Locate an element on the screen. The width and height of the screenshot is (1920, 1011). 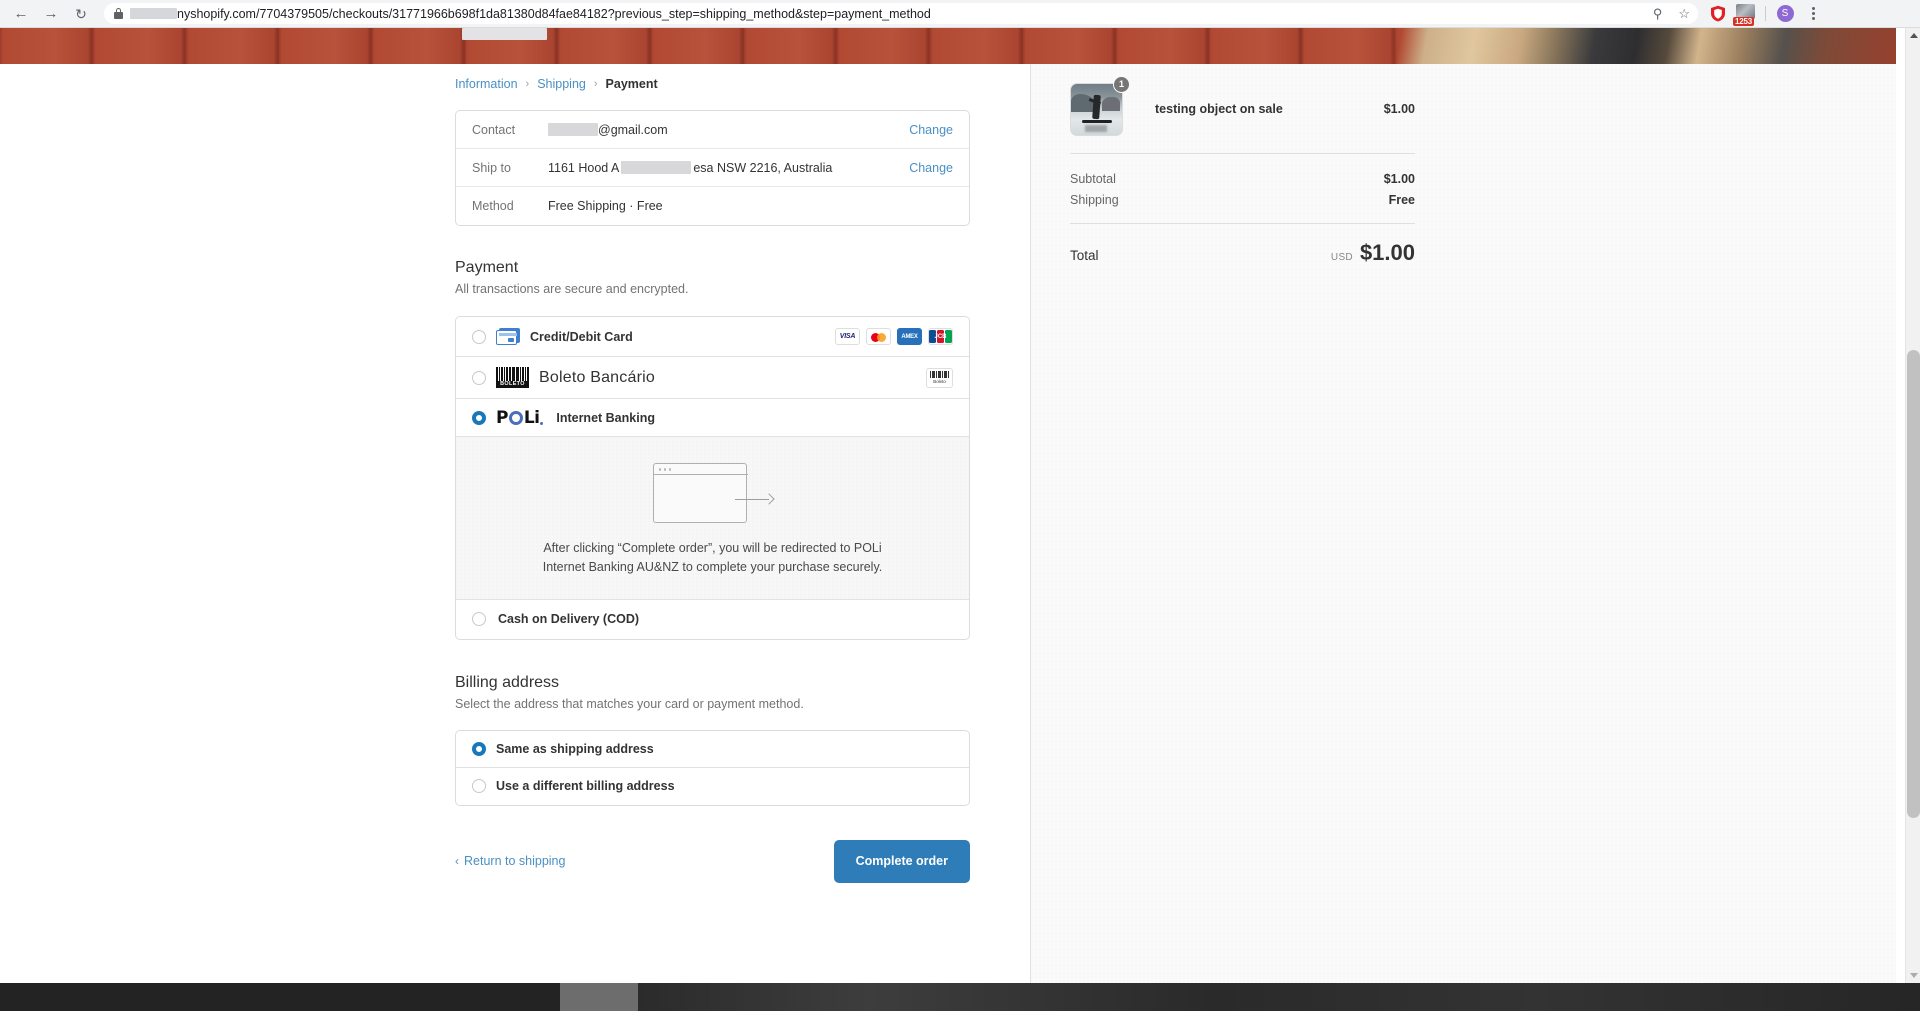
visa-label: VISA is located at coordinates (847, 336).